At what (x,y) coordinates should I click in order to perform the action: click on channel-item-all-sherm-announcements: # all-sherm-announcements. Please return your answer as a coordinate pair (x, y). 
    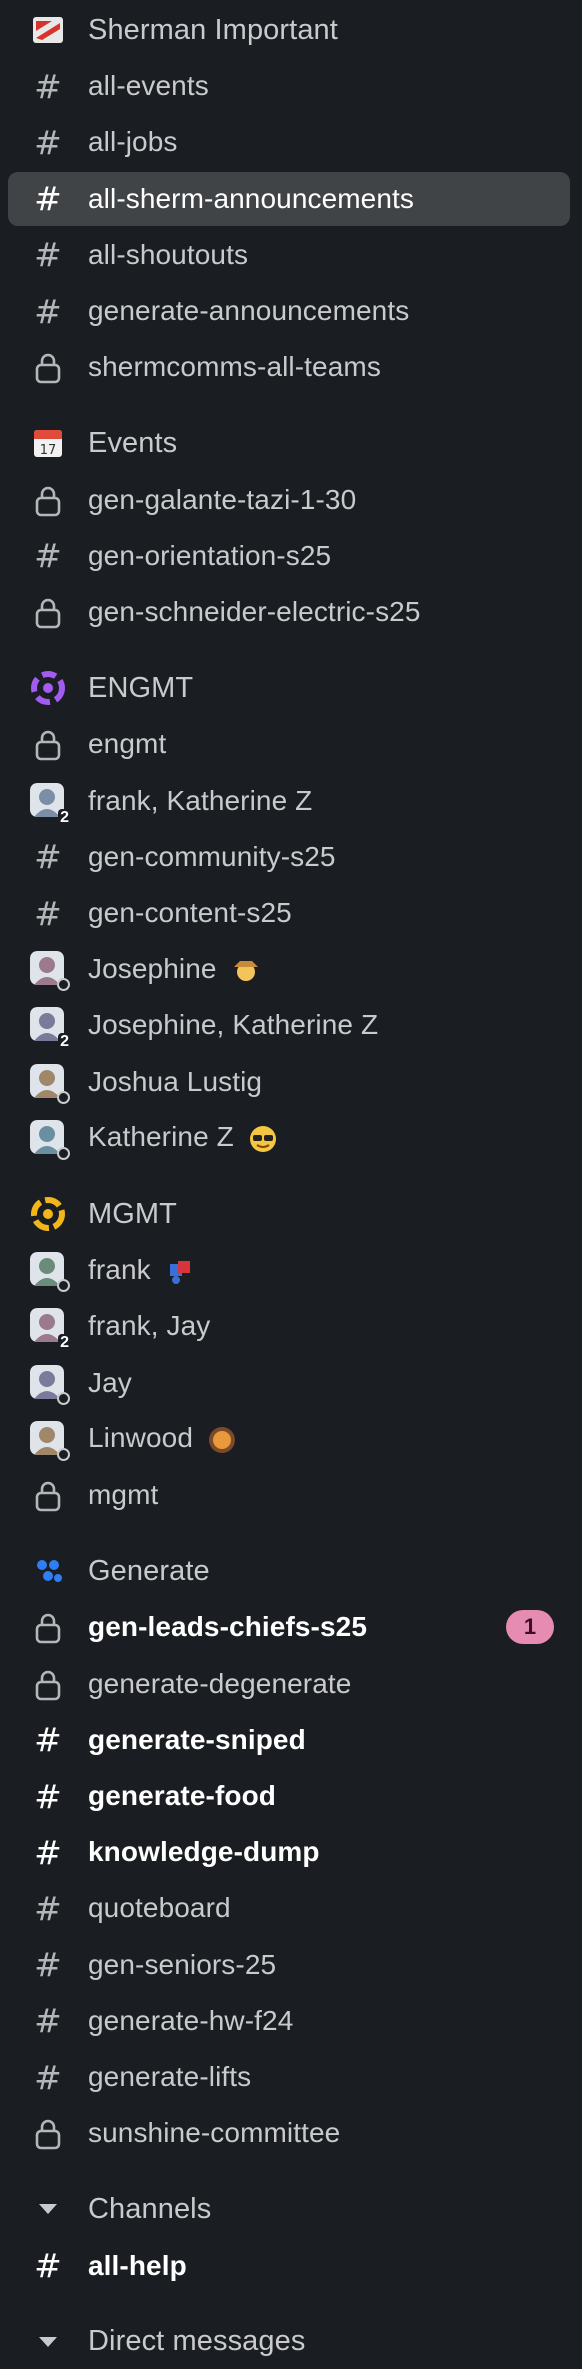
    Looking at the image, I should click on (289, 198).